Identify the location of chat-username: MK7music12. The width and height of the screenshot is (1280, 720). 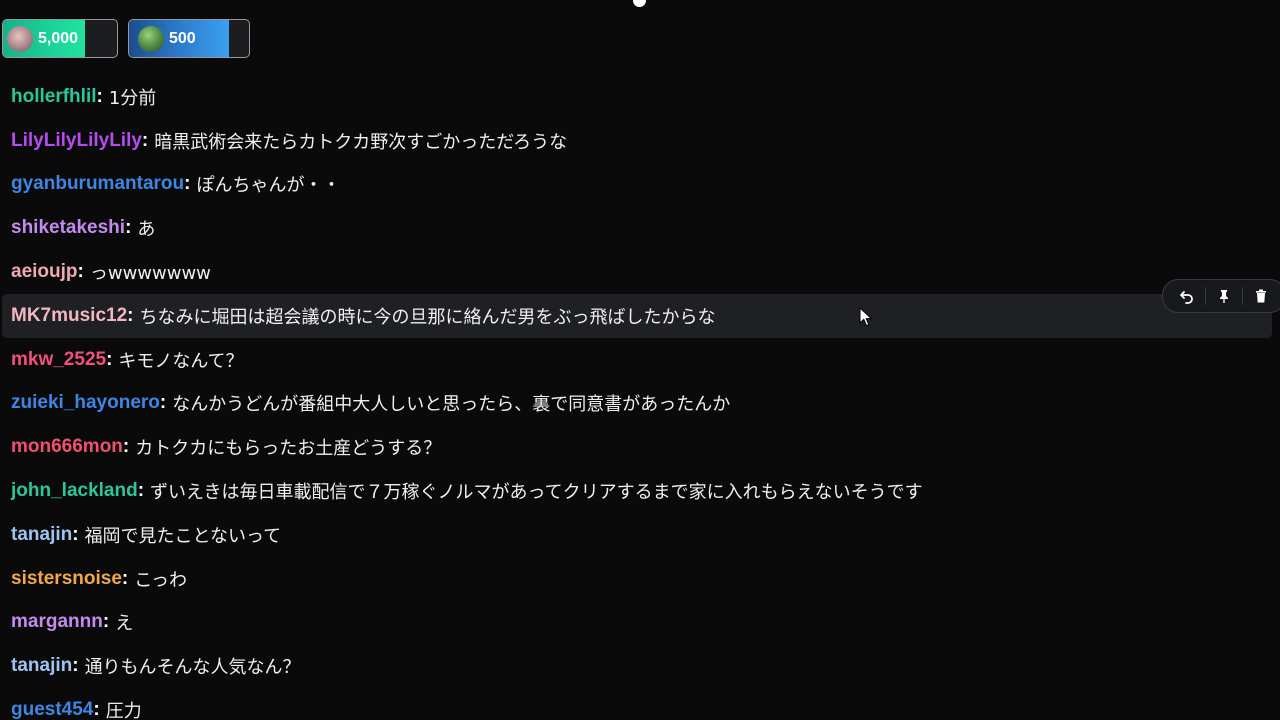
(69, 316).